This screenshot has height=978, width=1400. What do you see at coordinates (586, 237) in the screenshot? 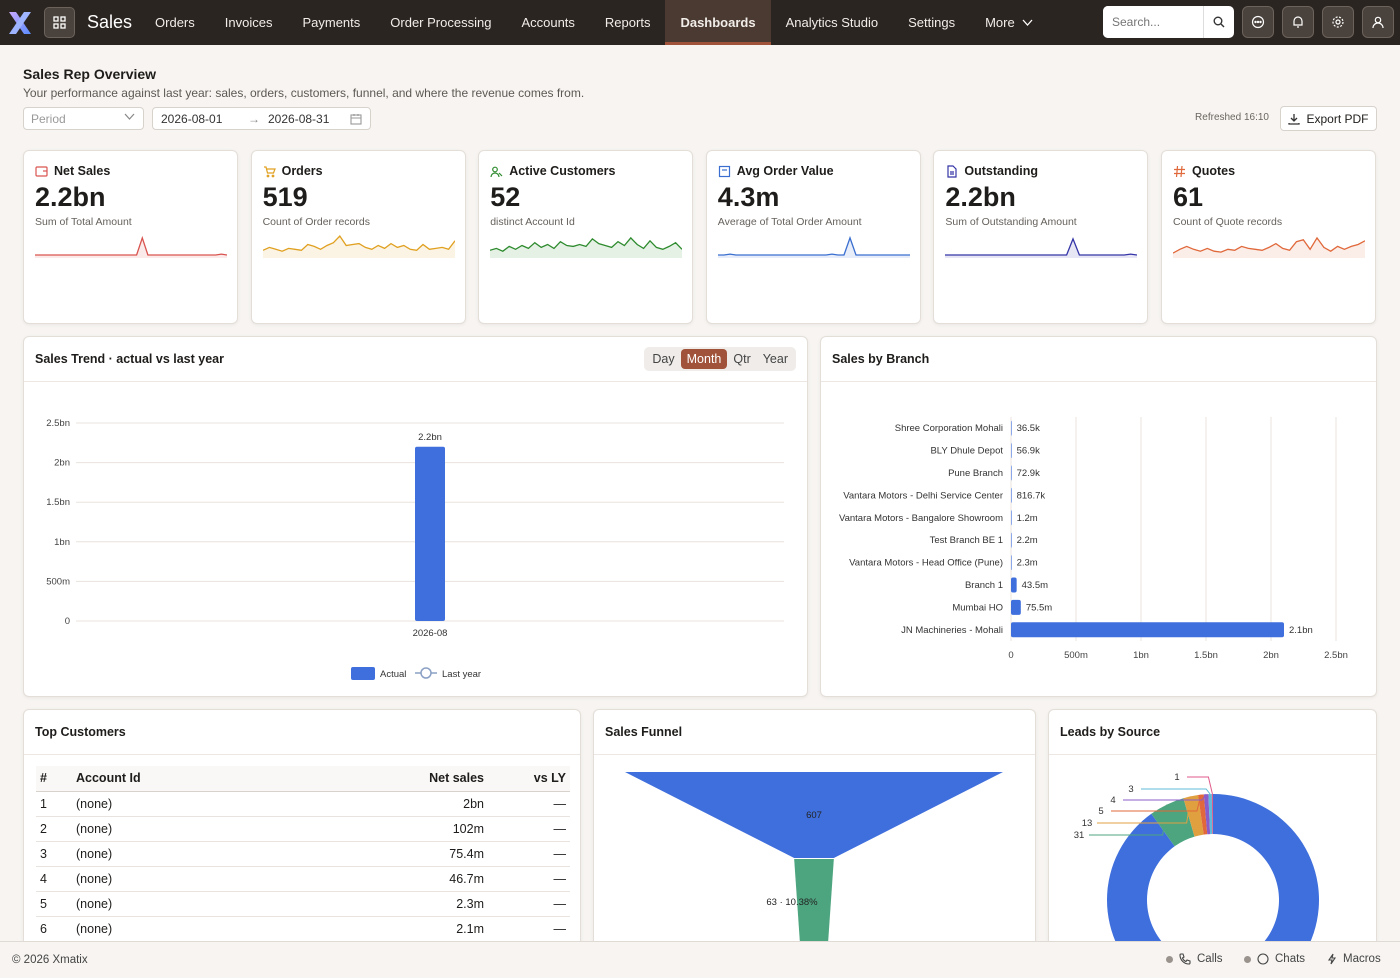
I see `kpi-card-active-customers: Active Customers 52 distinct Account Id` at bounding box center [586, 237].